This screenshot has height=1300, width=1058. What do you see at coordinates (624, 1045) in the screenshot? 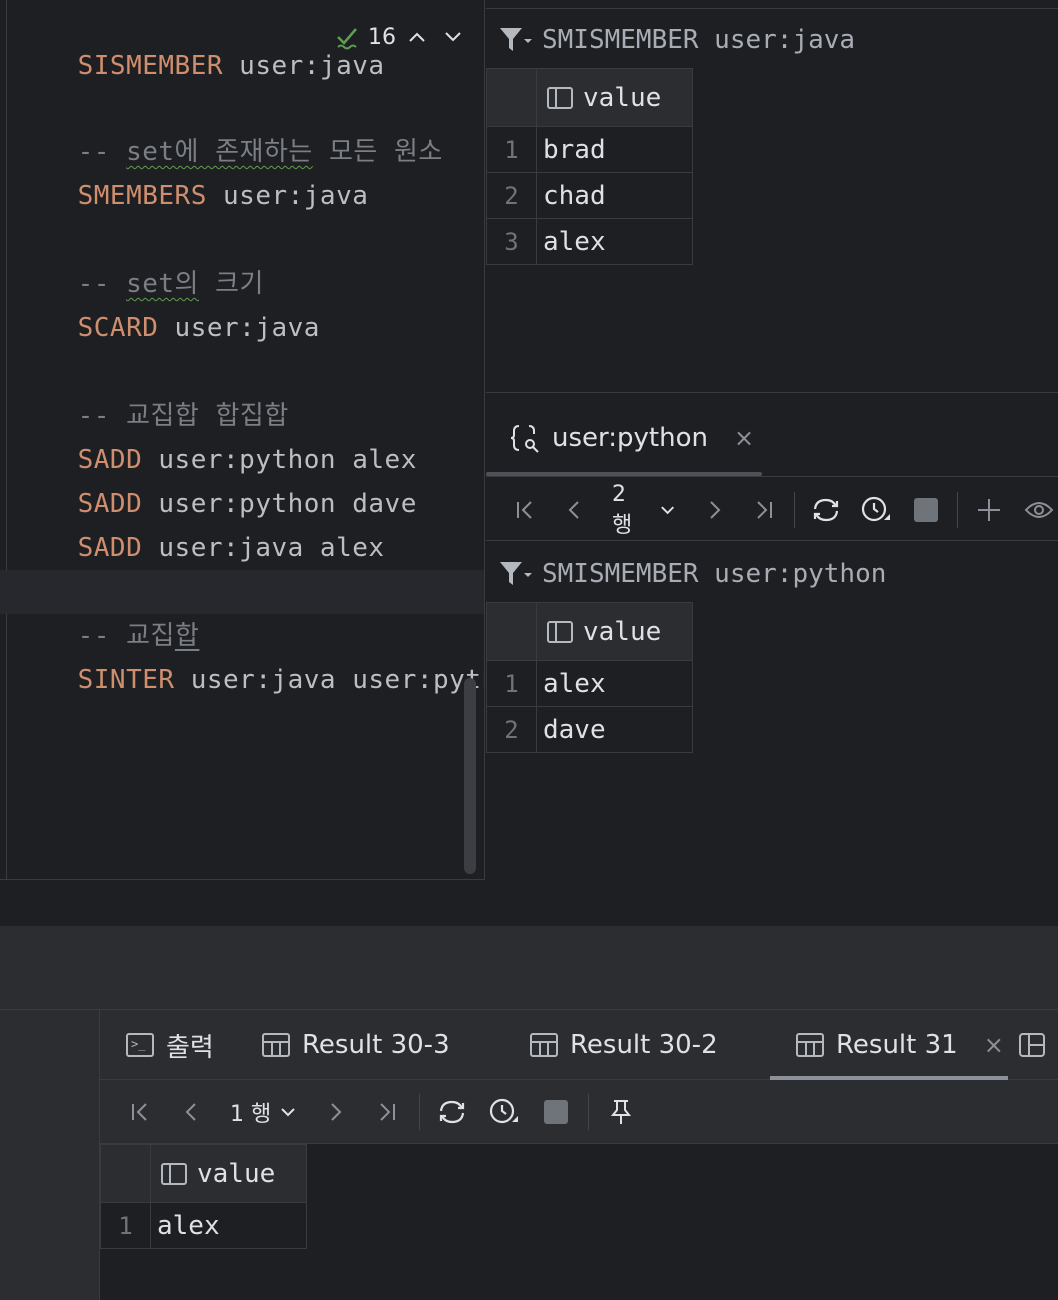
I see `tab-result-30-2: Result 30-2` at bounding box center [624, 1045].